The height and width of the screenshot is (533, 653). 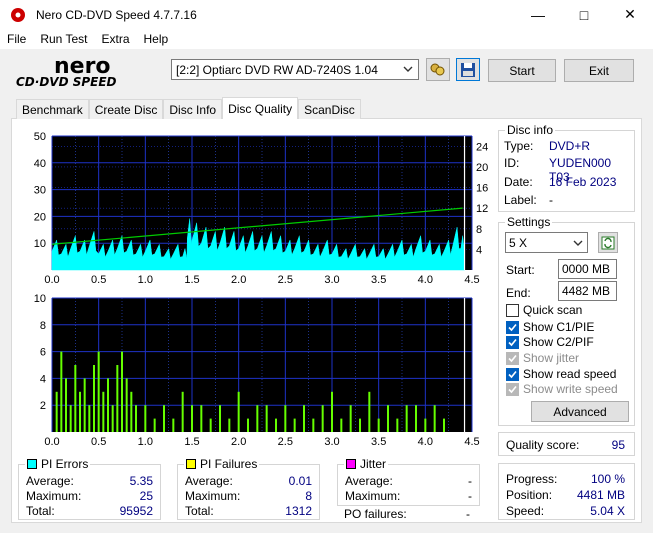 What do you see at coordinates (543, 445) in the screenshot?
I see `quality-score-label: Quality score:` at bounding box center [543, 445].